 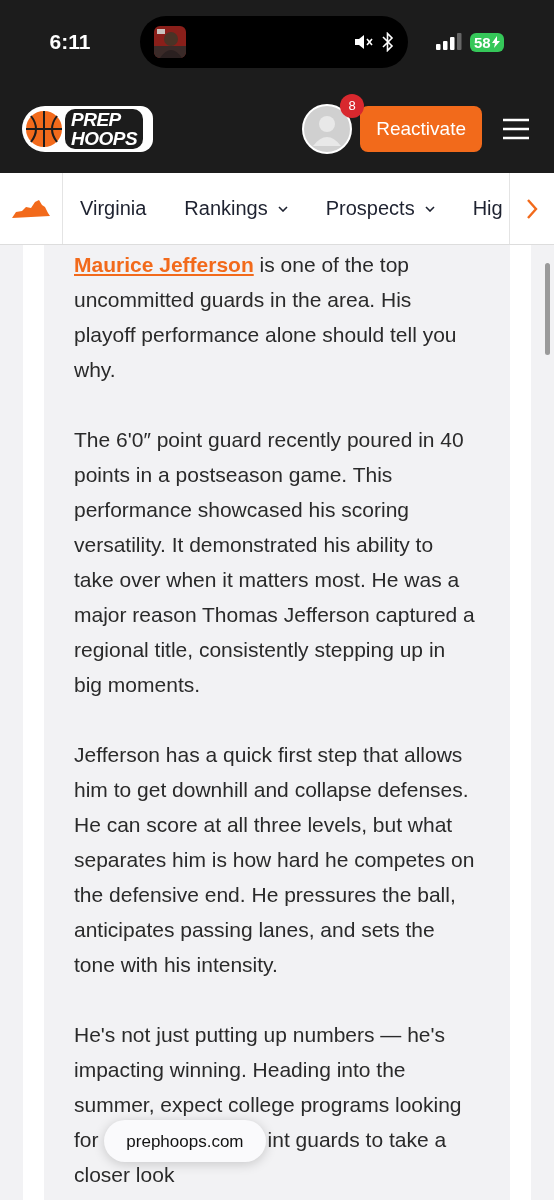 I want to click on bluetooth-icon, so click(x=388, y=42).